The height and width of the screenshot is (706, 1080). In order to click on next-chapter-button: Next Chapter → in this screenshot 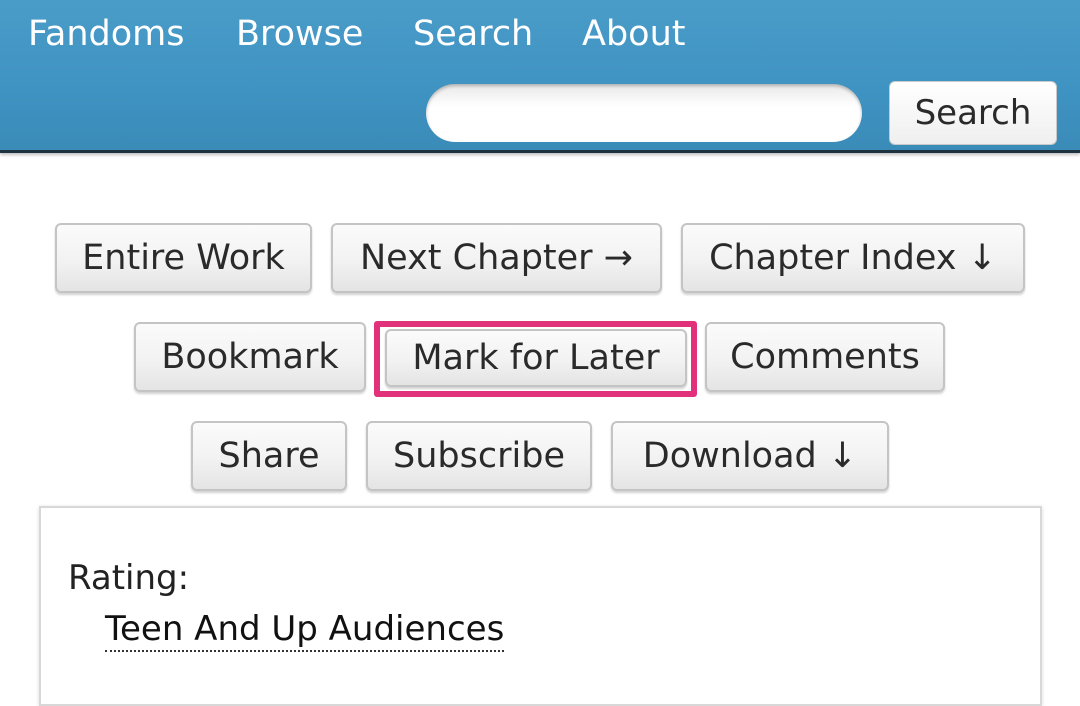, I will do `click(496, 258)`.